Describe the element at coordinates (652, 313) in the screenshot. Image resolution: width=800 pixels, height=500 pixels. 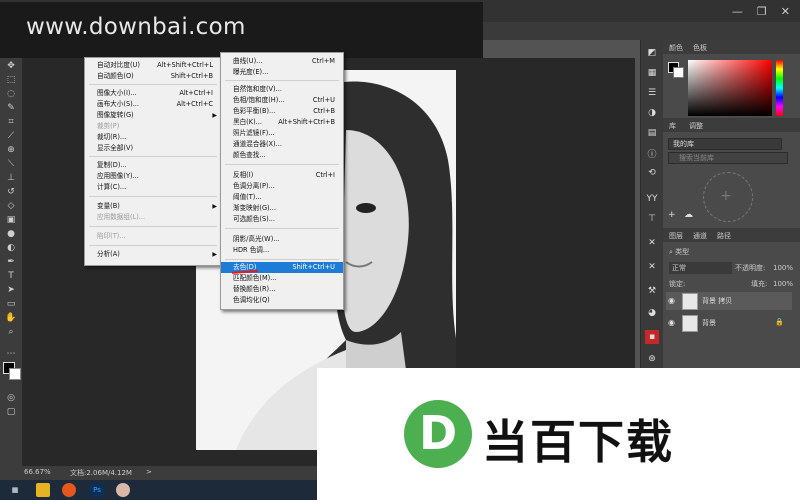
I see `styles-icon: ◕` at that location.